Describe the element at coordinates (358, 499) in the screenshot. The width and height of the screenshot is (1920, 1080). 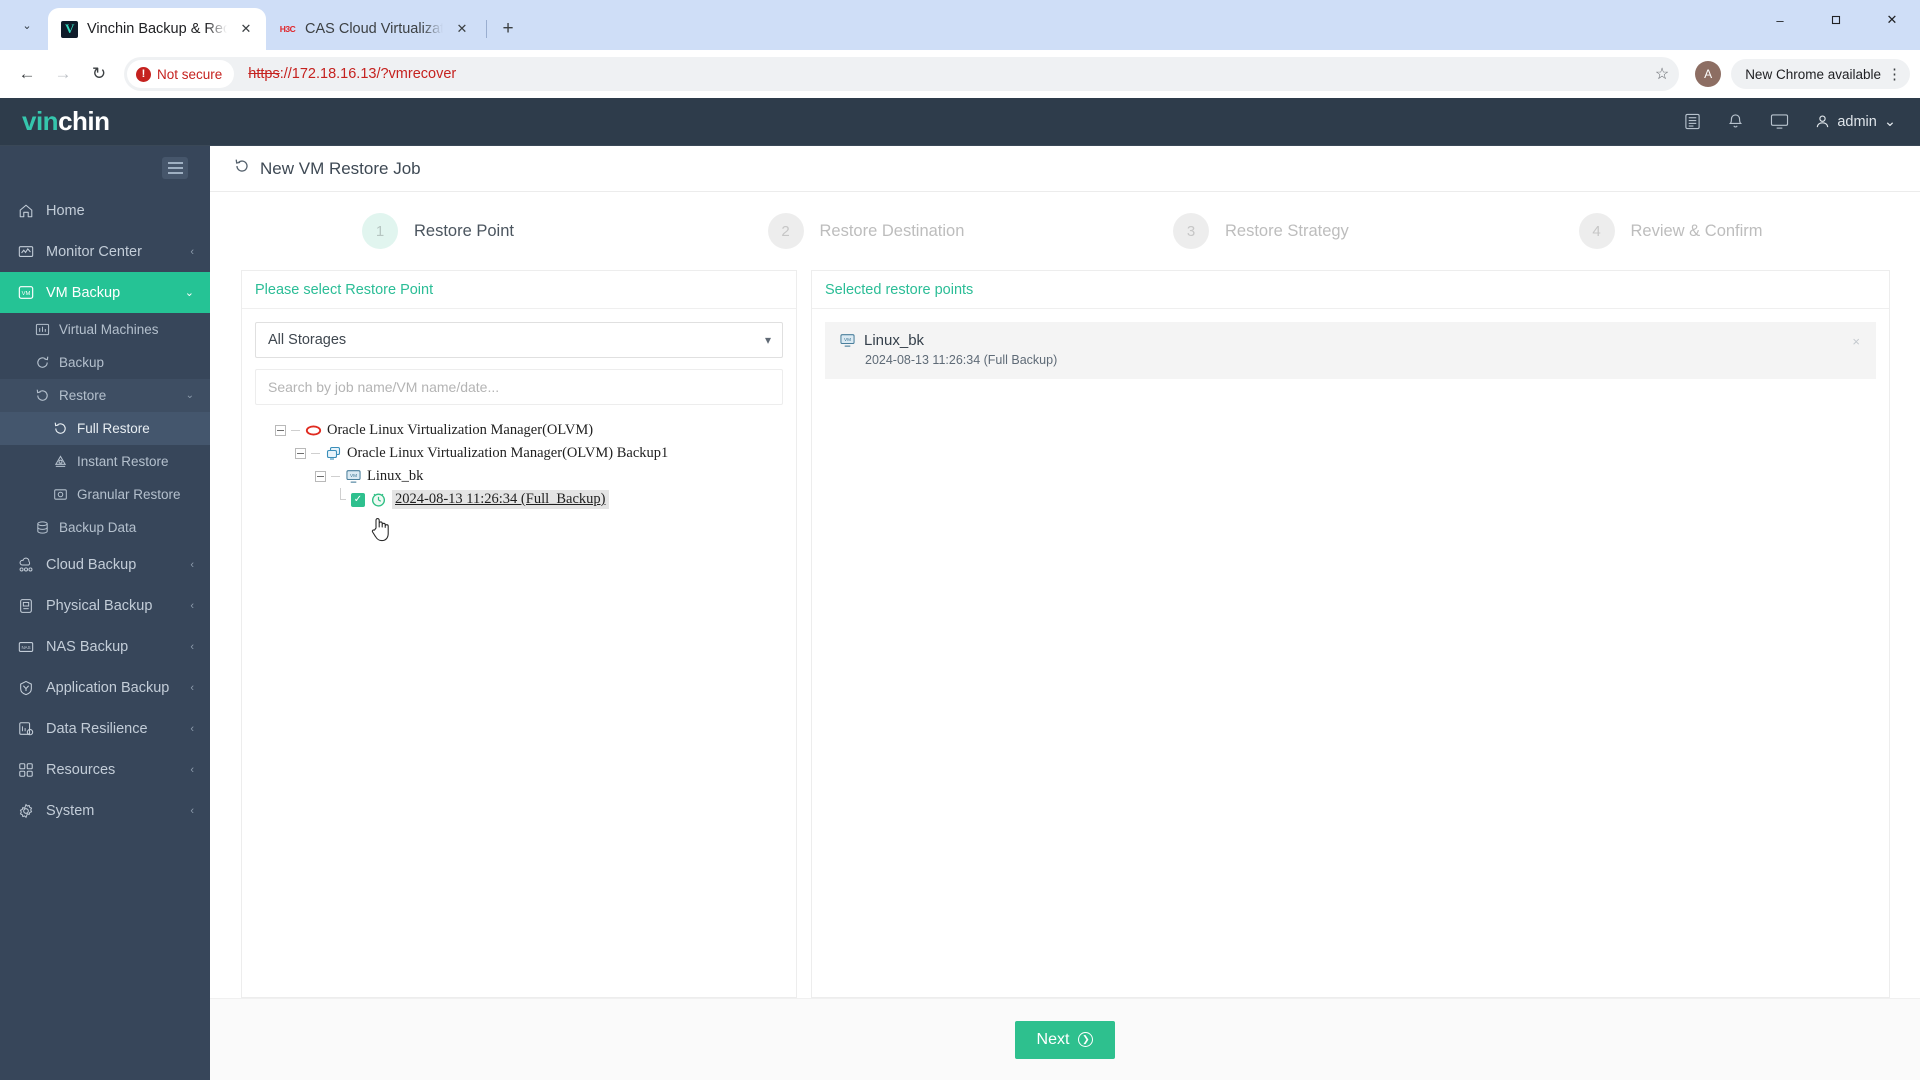
I see `restore-point-checkbox: ✓` at that location.